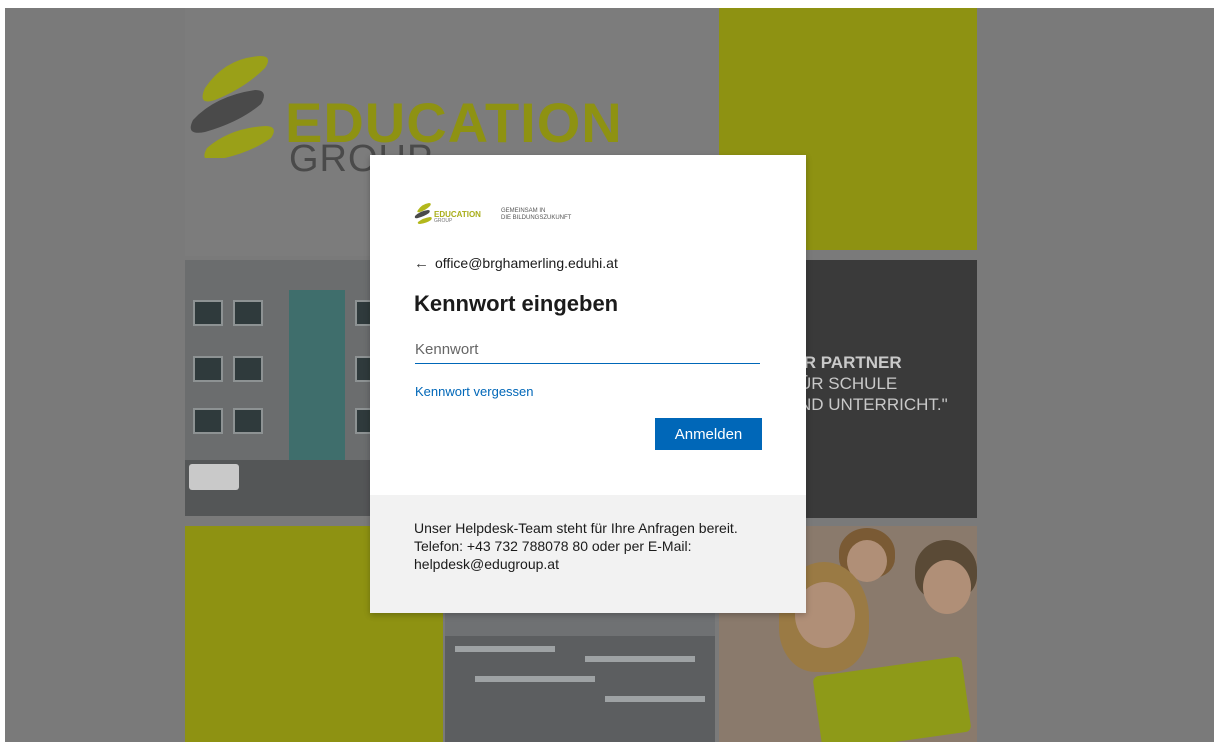 This screenshot has height=742, width=1214. What do you see at coordinates (873, 404) in the screenshot?
I see `slogan-line-3: ND UNTERRICHT."` at bounding box center [873, 404].